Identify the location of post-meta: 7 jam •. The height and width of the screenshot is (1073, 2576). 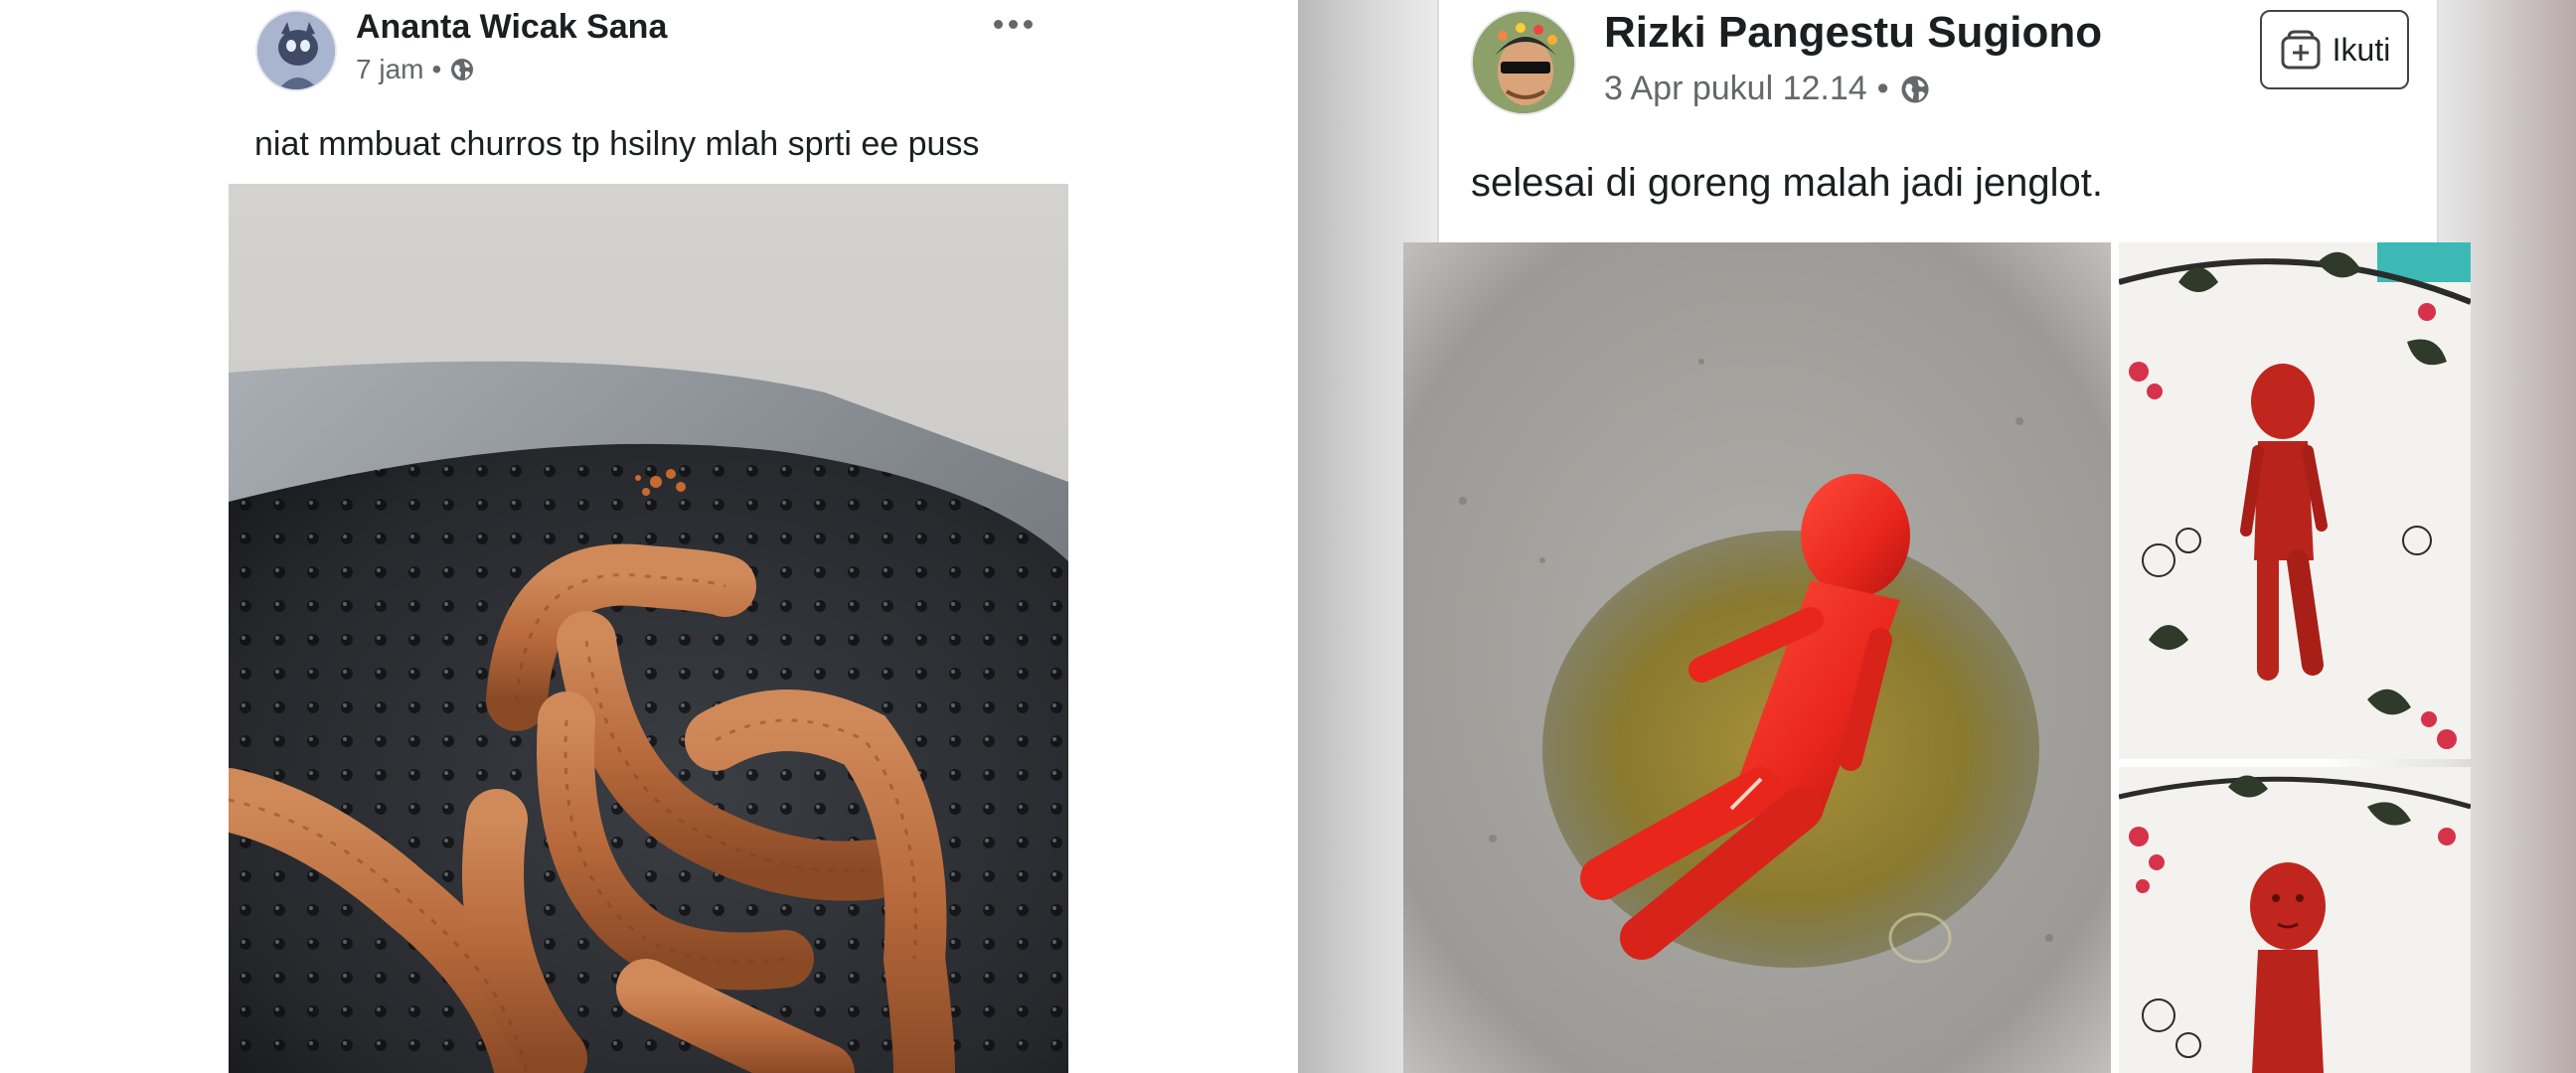
(415, 69).